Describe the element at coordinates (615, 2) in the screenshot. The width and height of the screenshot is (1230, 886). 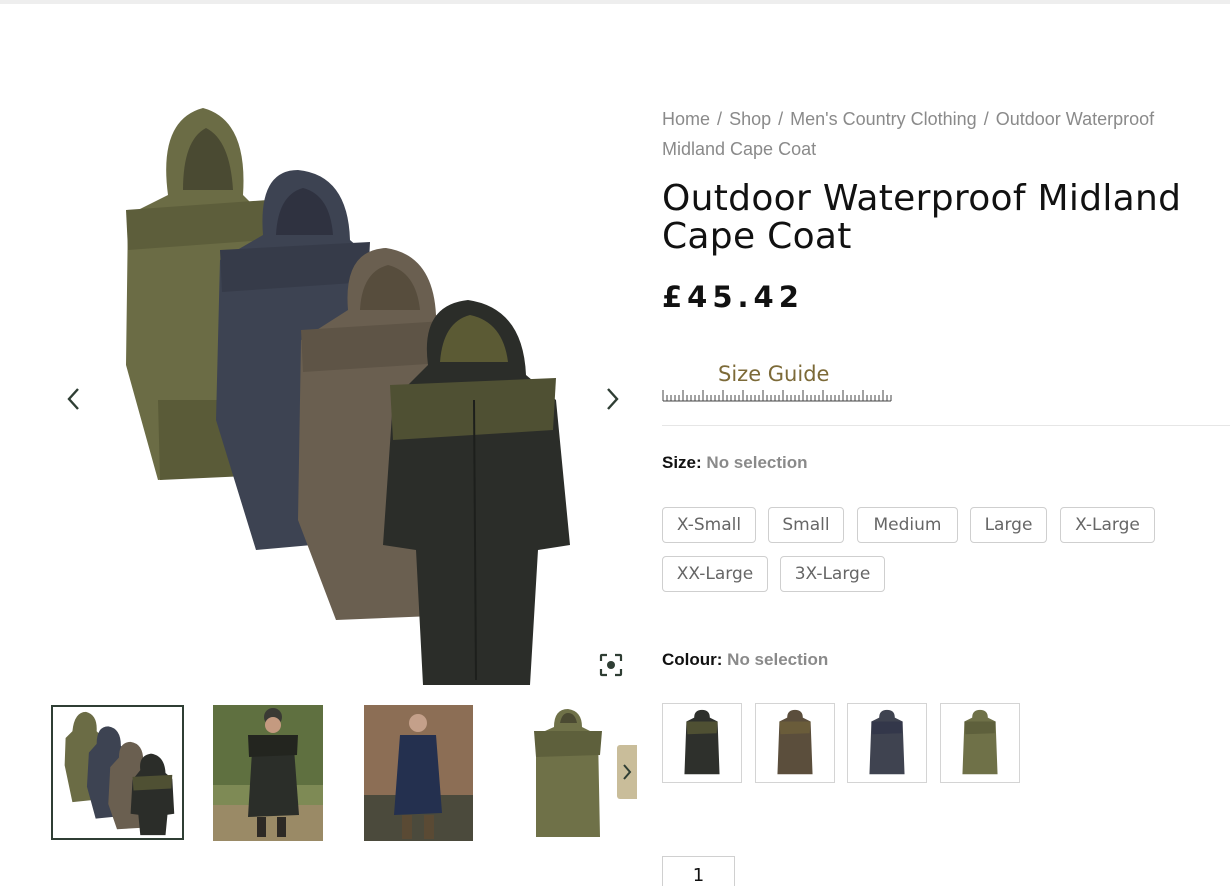
I see `top-border` at that location.